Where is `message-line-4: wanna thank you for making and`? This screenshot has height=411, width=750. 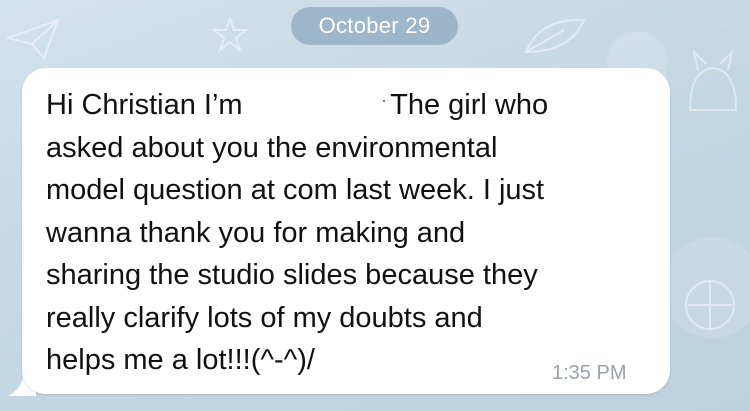 message-line-4: wanna thank you for making and is located at coordinates (256, 232).